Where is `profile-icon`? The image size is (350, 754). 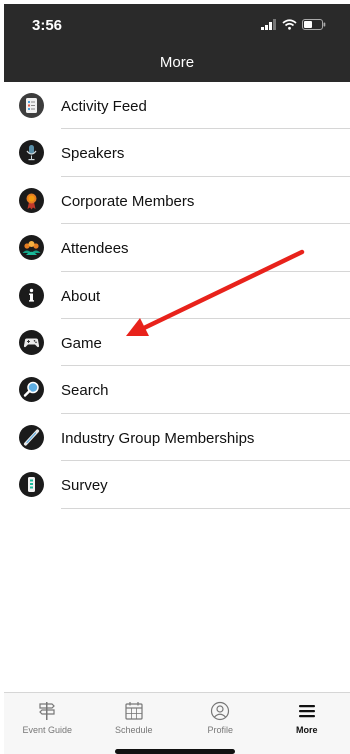
profile-icon is located at coordinates (220, 711).